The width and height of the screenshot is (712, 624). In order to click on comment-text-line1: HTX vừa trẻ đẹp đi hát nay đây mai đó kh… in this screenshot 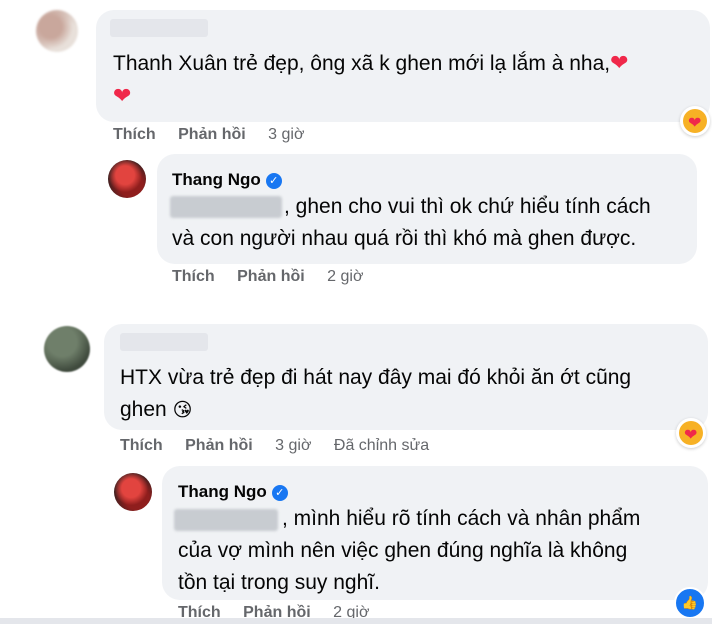, I will do `click(376, 377)`.